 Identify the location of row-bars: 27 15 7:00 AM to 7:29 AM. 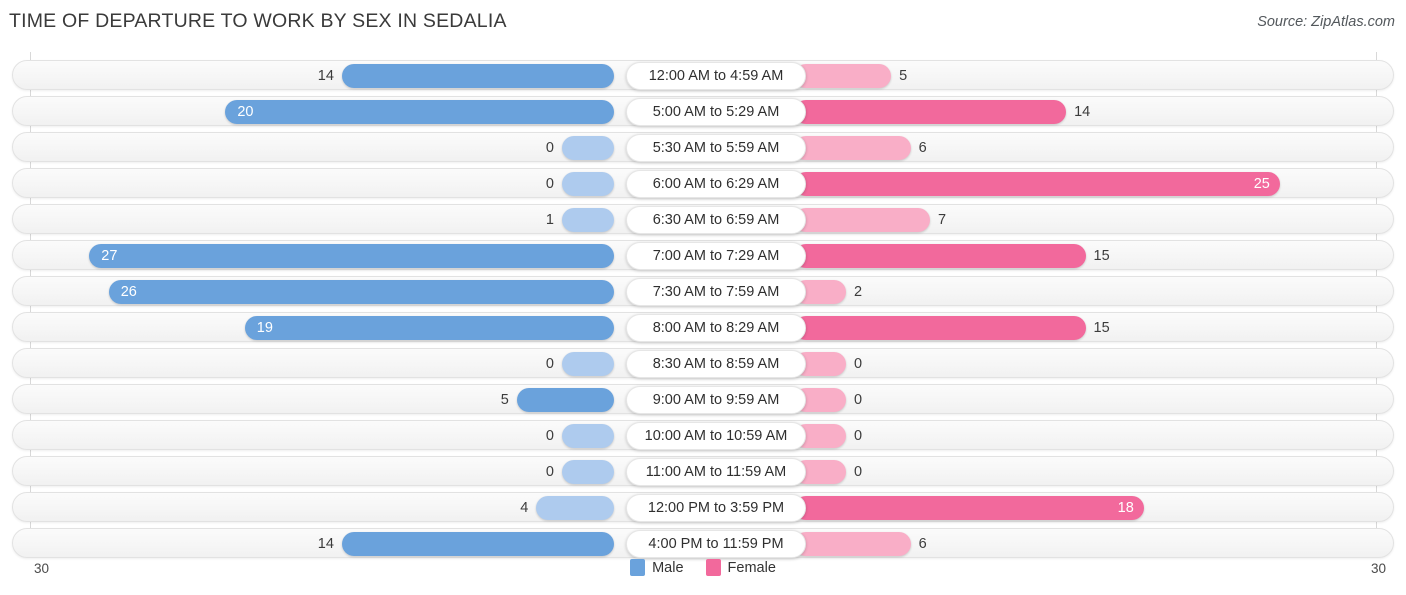
(709, 256).